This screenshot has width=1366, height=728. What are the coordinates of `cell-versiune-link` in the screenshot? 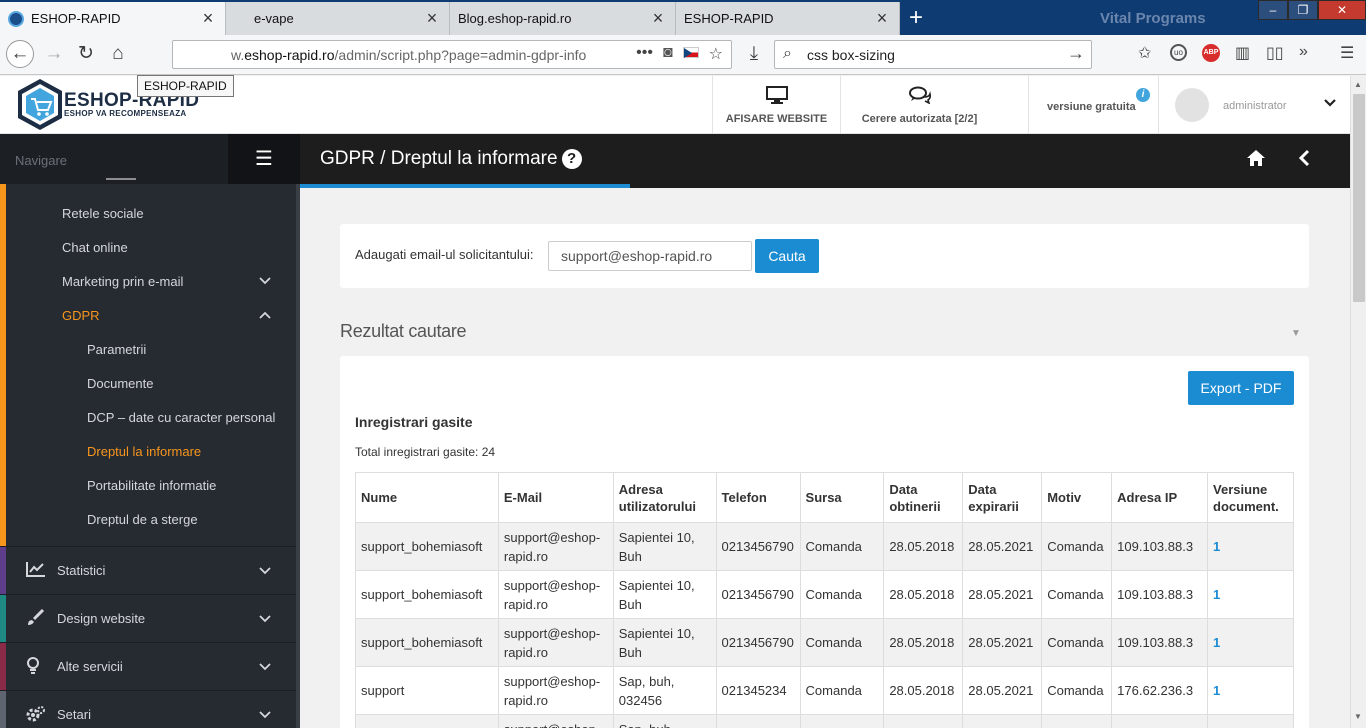 It's located at (1250, 721).